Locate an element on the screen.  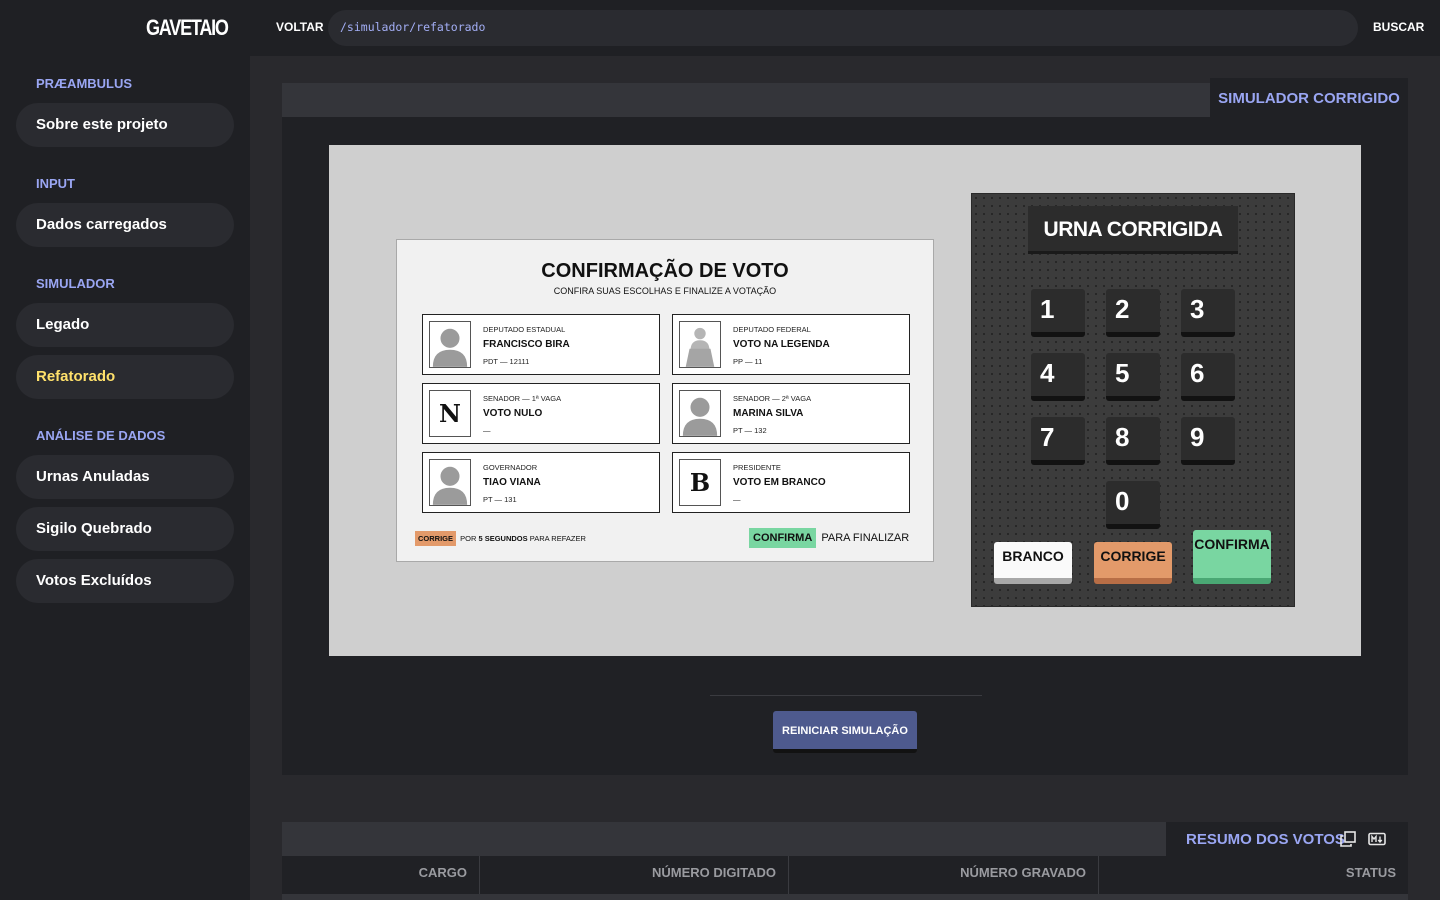
card-name: MARINA SILVA is located at coordinates (768, 413).